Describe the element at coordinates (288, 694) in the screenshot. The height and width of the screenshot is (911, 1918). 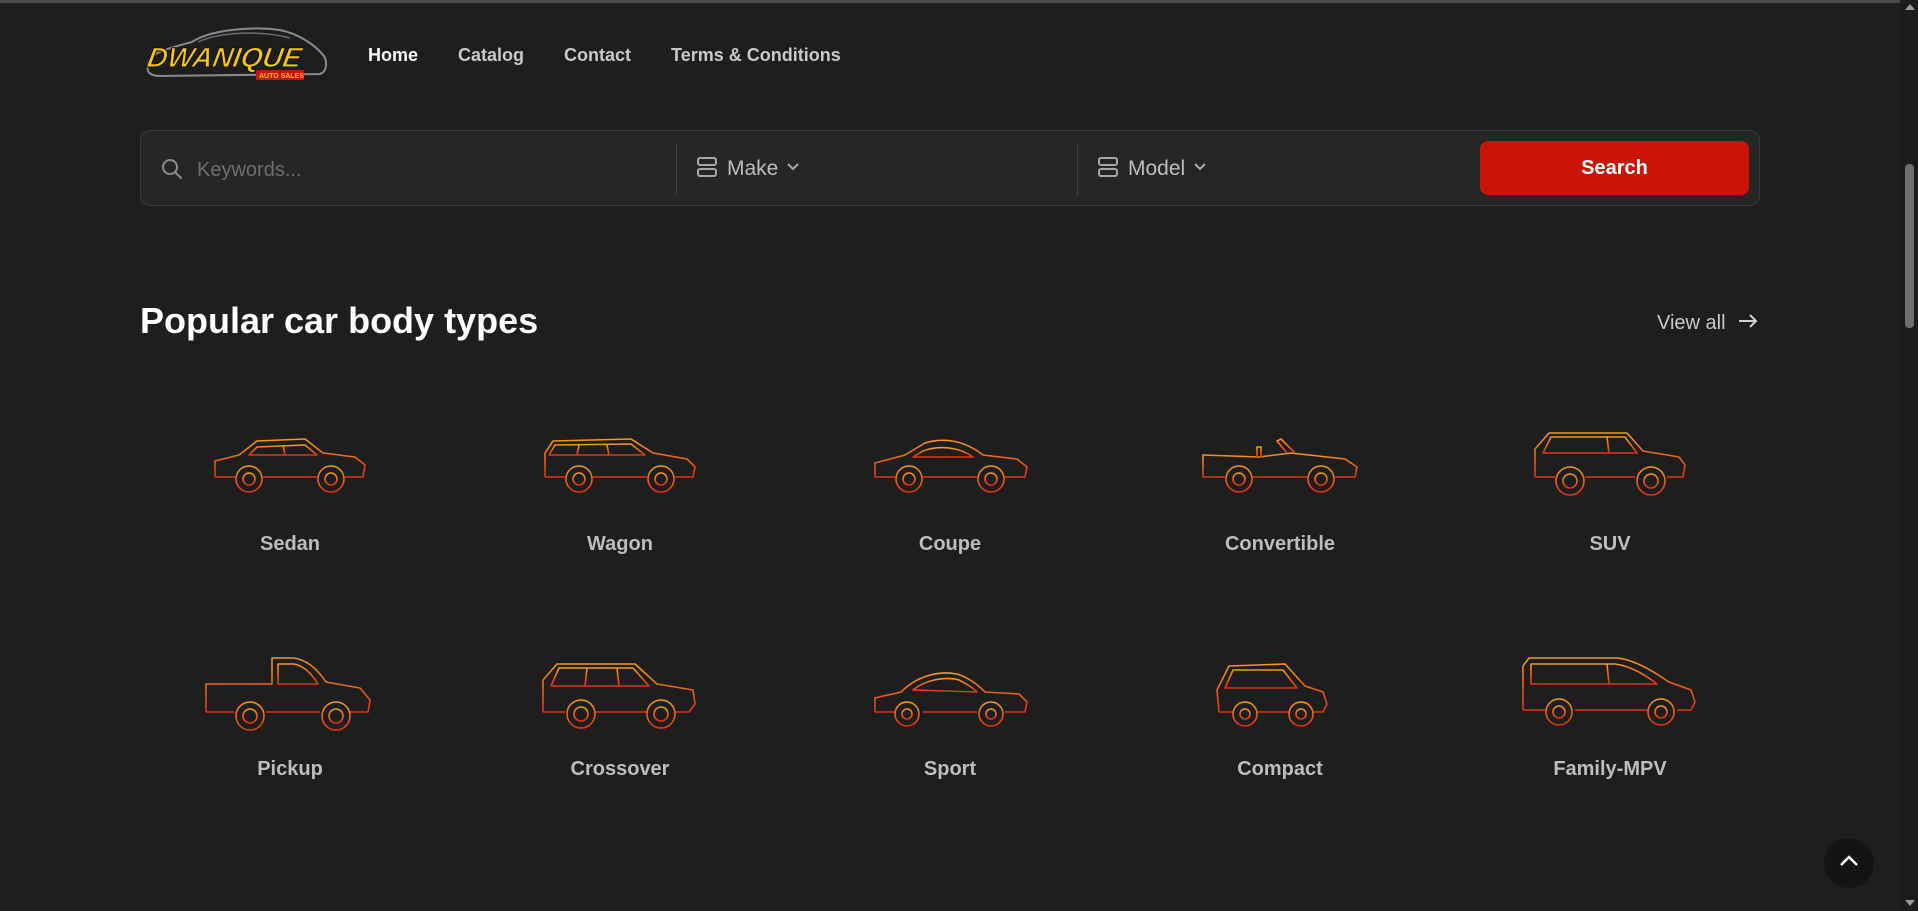
I see `pickup-icon` at that location.